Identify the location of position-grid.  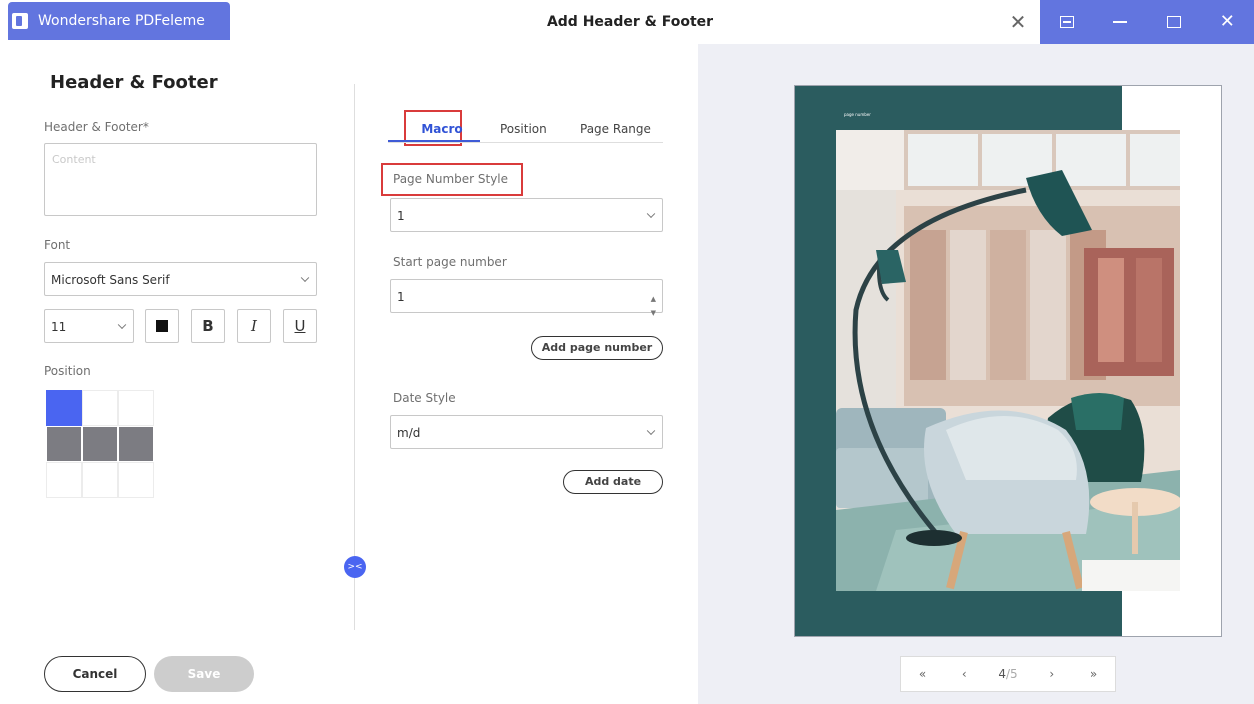
(100, 444).